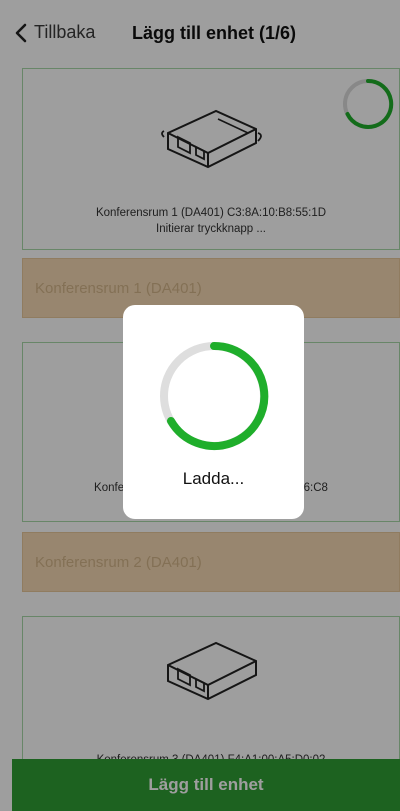 This screenshot has height=811, width=400. I want to click on loading-spinner-icon, so click(214, 395).